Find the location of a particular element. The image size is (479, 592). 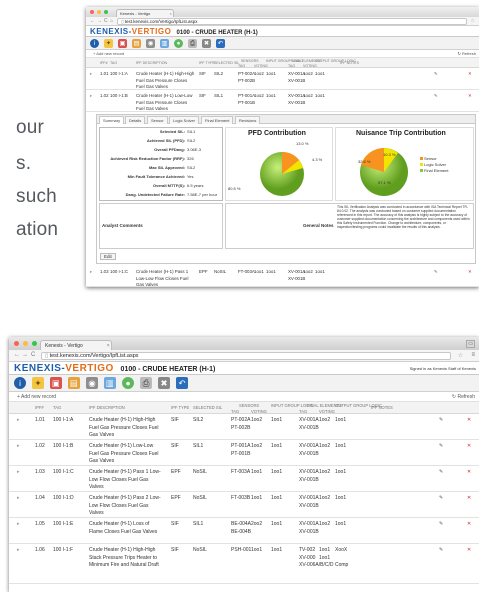

ipf-number: 1.02 is located at coordinates (40, 446).